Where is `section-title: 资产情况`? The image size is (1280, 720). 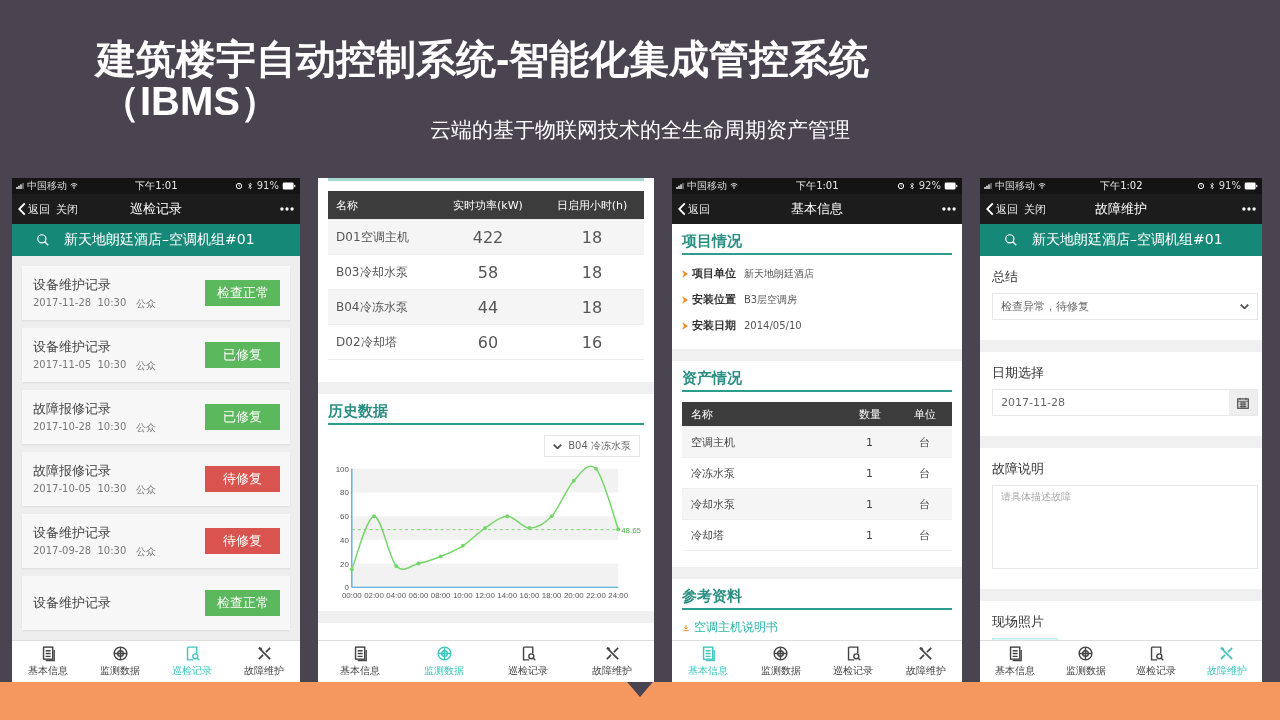
section-title: 资产情况 is located at coordinates (712, 378).